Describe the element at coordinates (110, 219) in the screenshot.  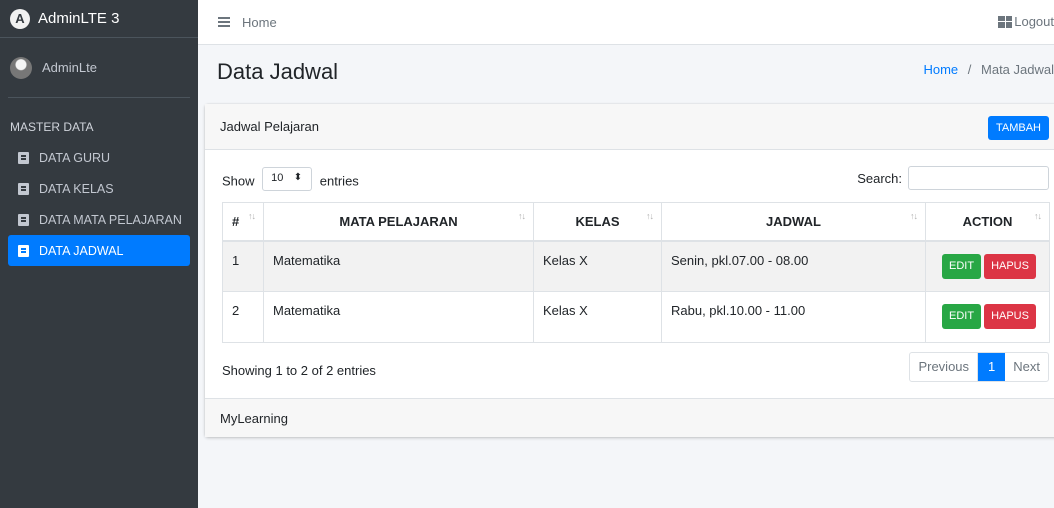
I see `sidebar-item-label: DATA MATA PELAJARAN` at that location.